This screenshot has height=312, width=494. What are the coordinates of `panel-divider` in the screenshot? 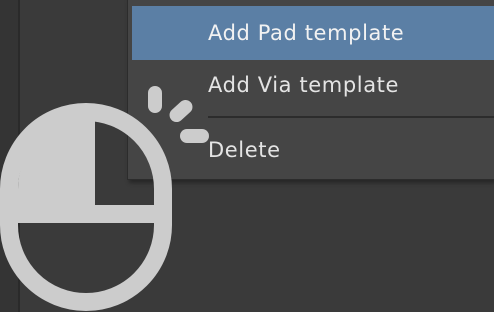 It's located at (19, 156).